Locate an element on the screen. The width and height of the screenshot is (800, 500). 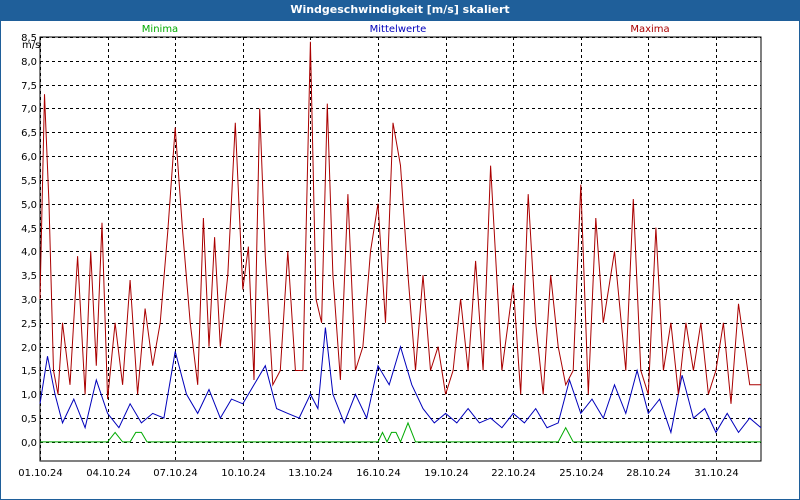
y-tick-label: 4,5 is located at coordinates (29, 229).